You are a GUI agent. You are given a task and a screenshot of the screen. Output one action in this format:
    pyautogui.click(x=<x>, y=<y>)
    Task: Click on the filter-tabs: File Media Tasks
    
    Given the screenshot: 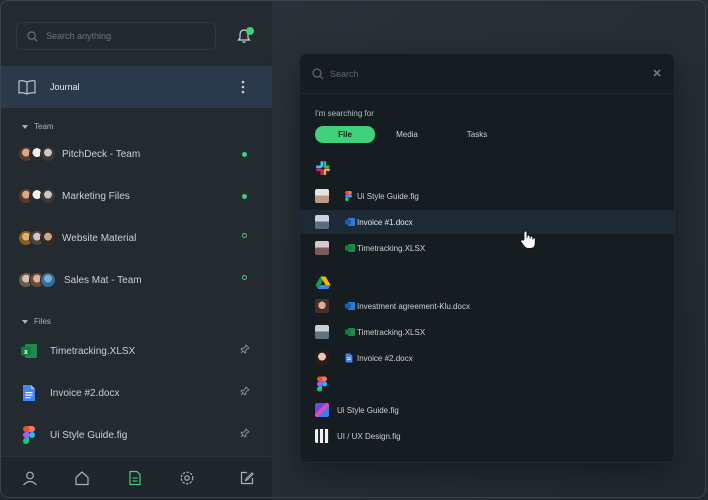 What is the action you would take?
    pyautogui.click(x=435, y=134)
    